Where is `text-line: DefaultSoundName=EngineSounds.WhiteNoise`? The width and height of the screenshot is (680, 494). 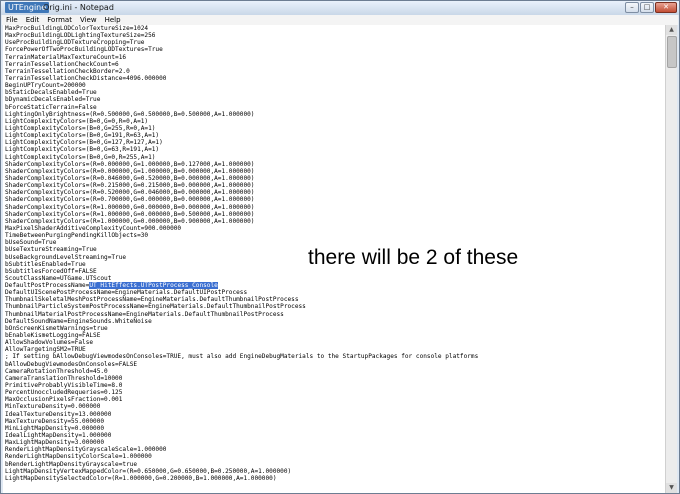
text-line: DefaultSoundName=EngineSounds.WhiteNoise is located at coordinates (78, 321).